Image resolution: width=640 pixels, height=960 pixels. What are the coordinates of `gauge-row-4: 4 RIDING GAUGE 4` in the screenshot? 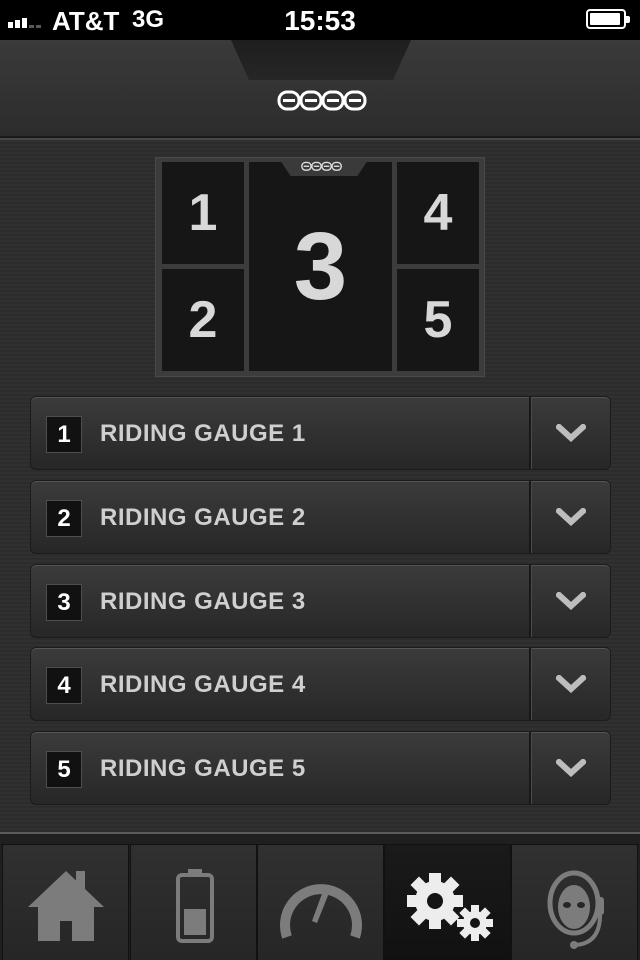 It's located at (320, 684).